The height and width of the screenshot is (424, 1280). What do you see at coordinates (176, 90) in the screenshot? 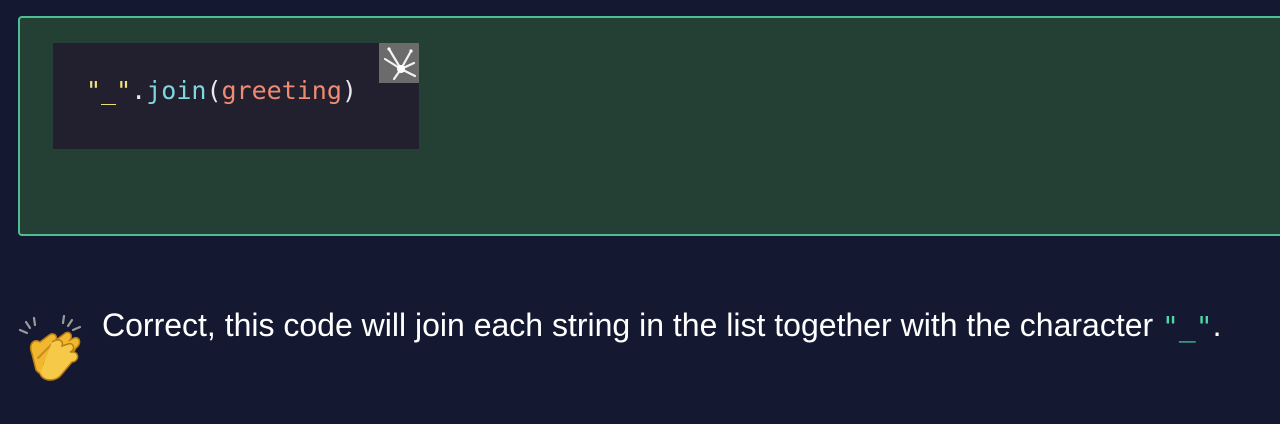
I see `code-method-token: join` at bounding box center [176, 90].